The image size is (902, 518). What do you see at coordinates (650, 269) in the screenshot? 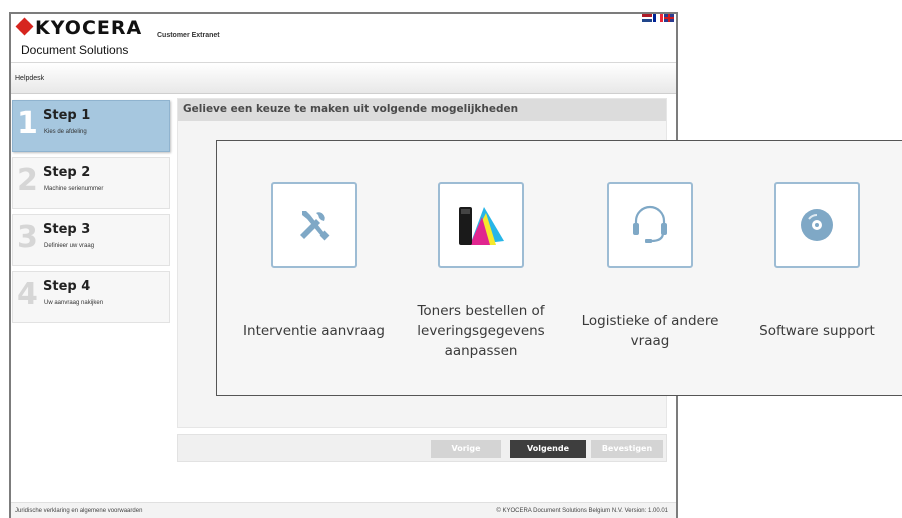
I see `option-logistics: Logistieke of andere vraag` at bounding box center [650, 269].